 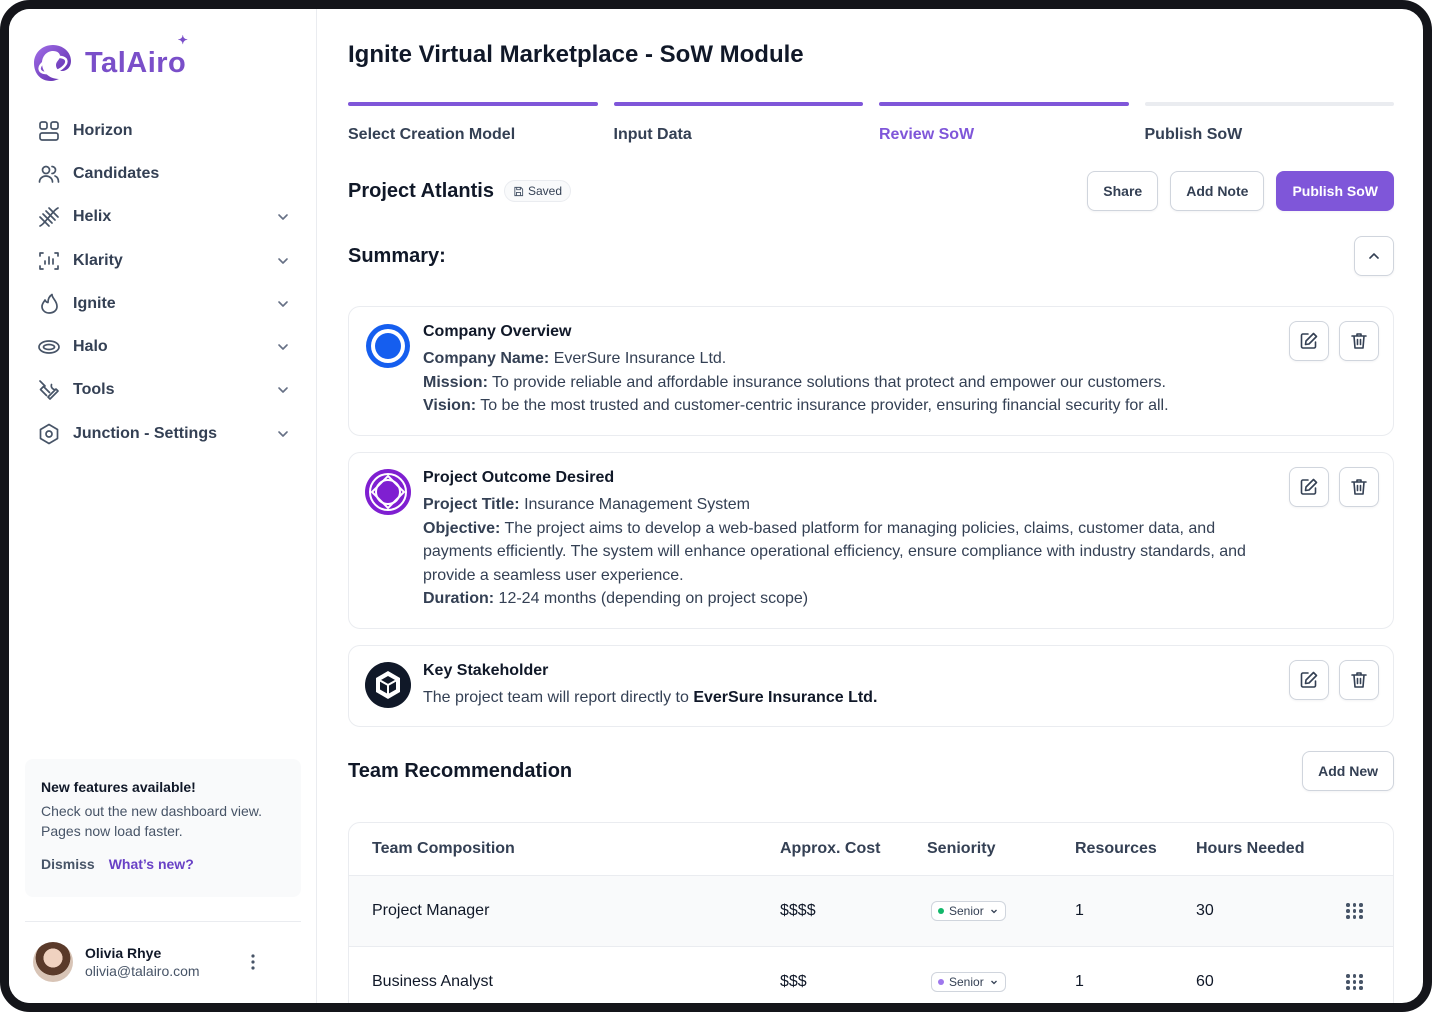 What do you see at coordinates (164, 260) in the screenshot?
I see `sidebar-item-klarity: Klarity` at bounding box center [164, 260].